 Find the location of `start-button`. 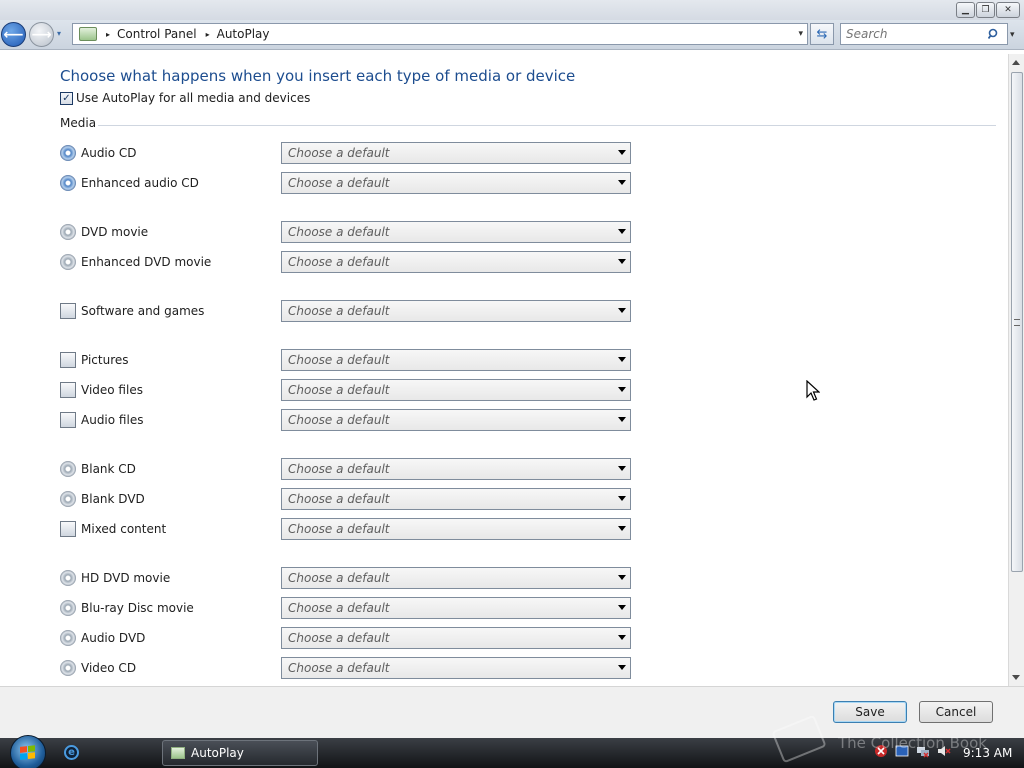

start-button is located at coordinates (28, 751).